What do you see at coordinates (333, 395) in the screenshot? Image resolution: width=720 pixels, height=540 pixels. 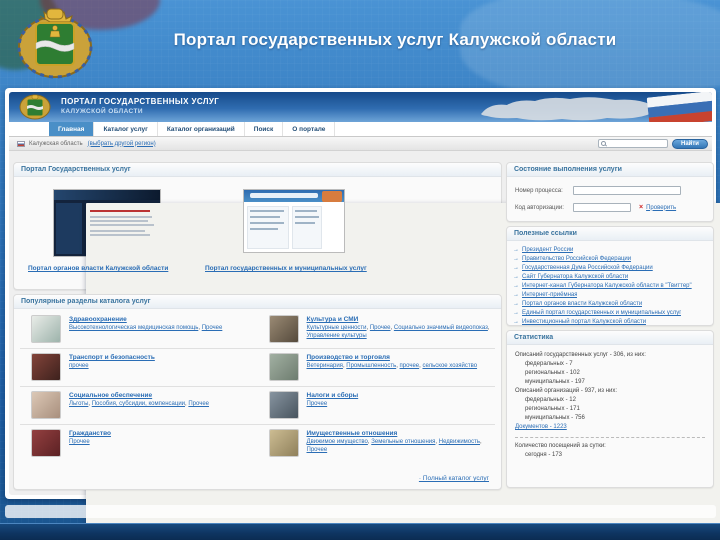 I see `category-title-link: Налоги и сборы` at bounding box center [333, 395].